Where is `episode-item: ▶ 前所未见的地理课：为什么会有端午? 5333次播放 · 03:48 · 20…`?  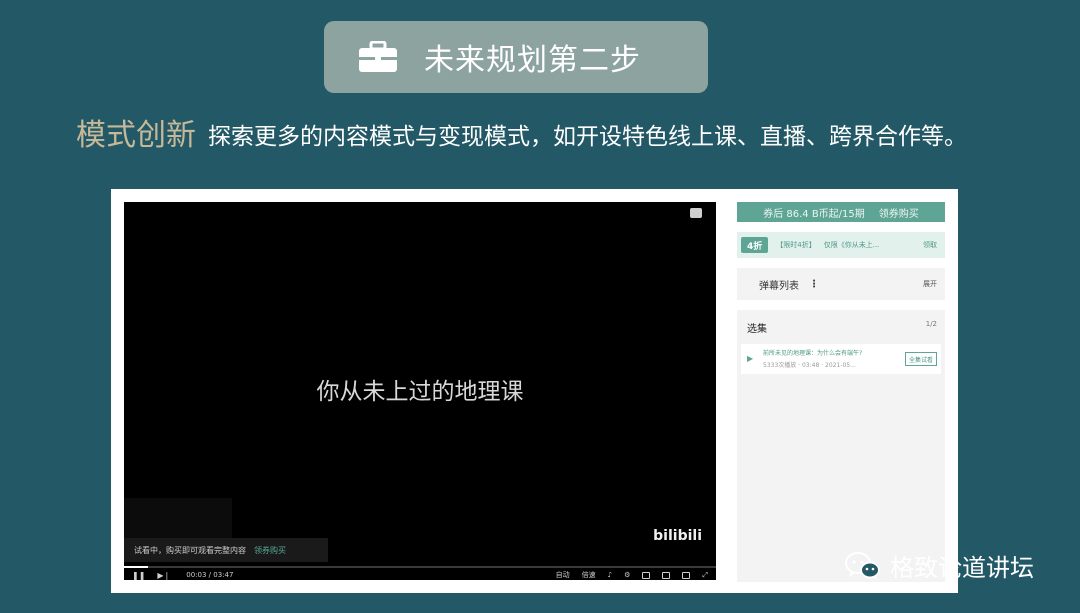
episode-item: ▶ 前所未见的地理课：为什么会有端午? 5333次播放 · 03:48 · 20… is located at coordinates (841, 359).